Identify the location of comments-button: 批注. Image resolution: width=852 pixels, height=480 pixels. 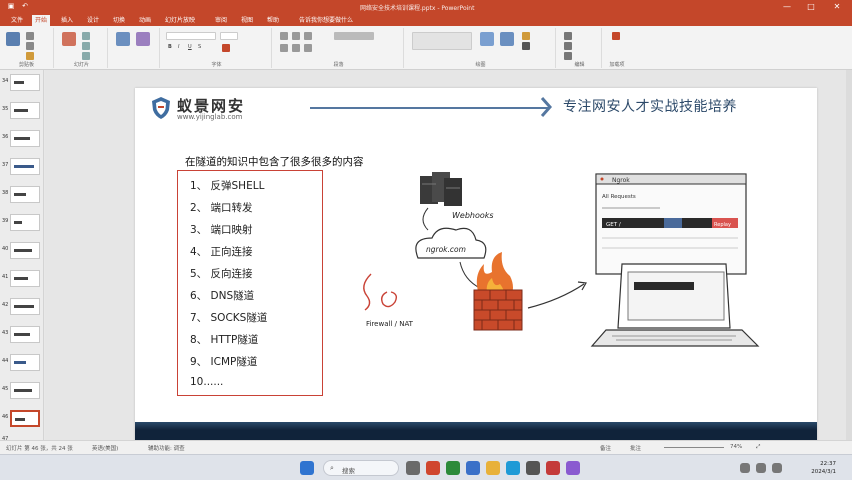
(635, 448).